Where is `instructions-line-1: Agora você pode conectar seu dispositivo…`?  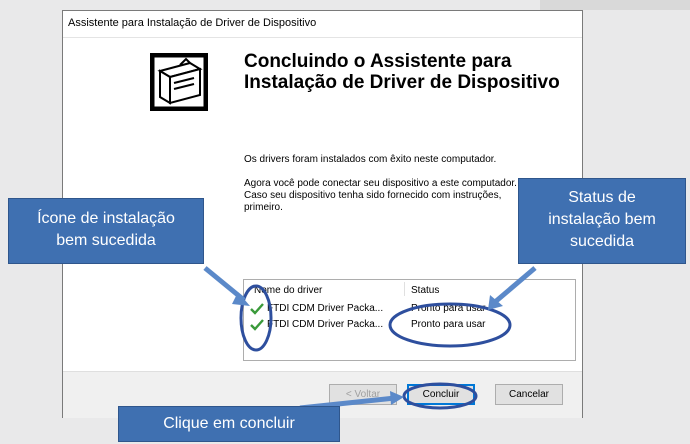
instructions-line-1: Agora você pode conectar seu dispositivo… is located at coordinates (380, 183).